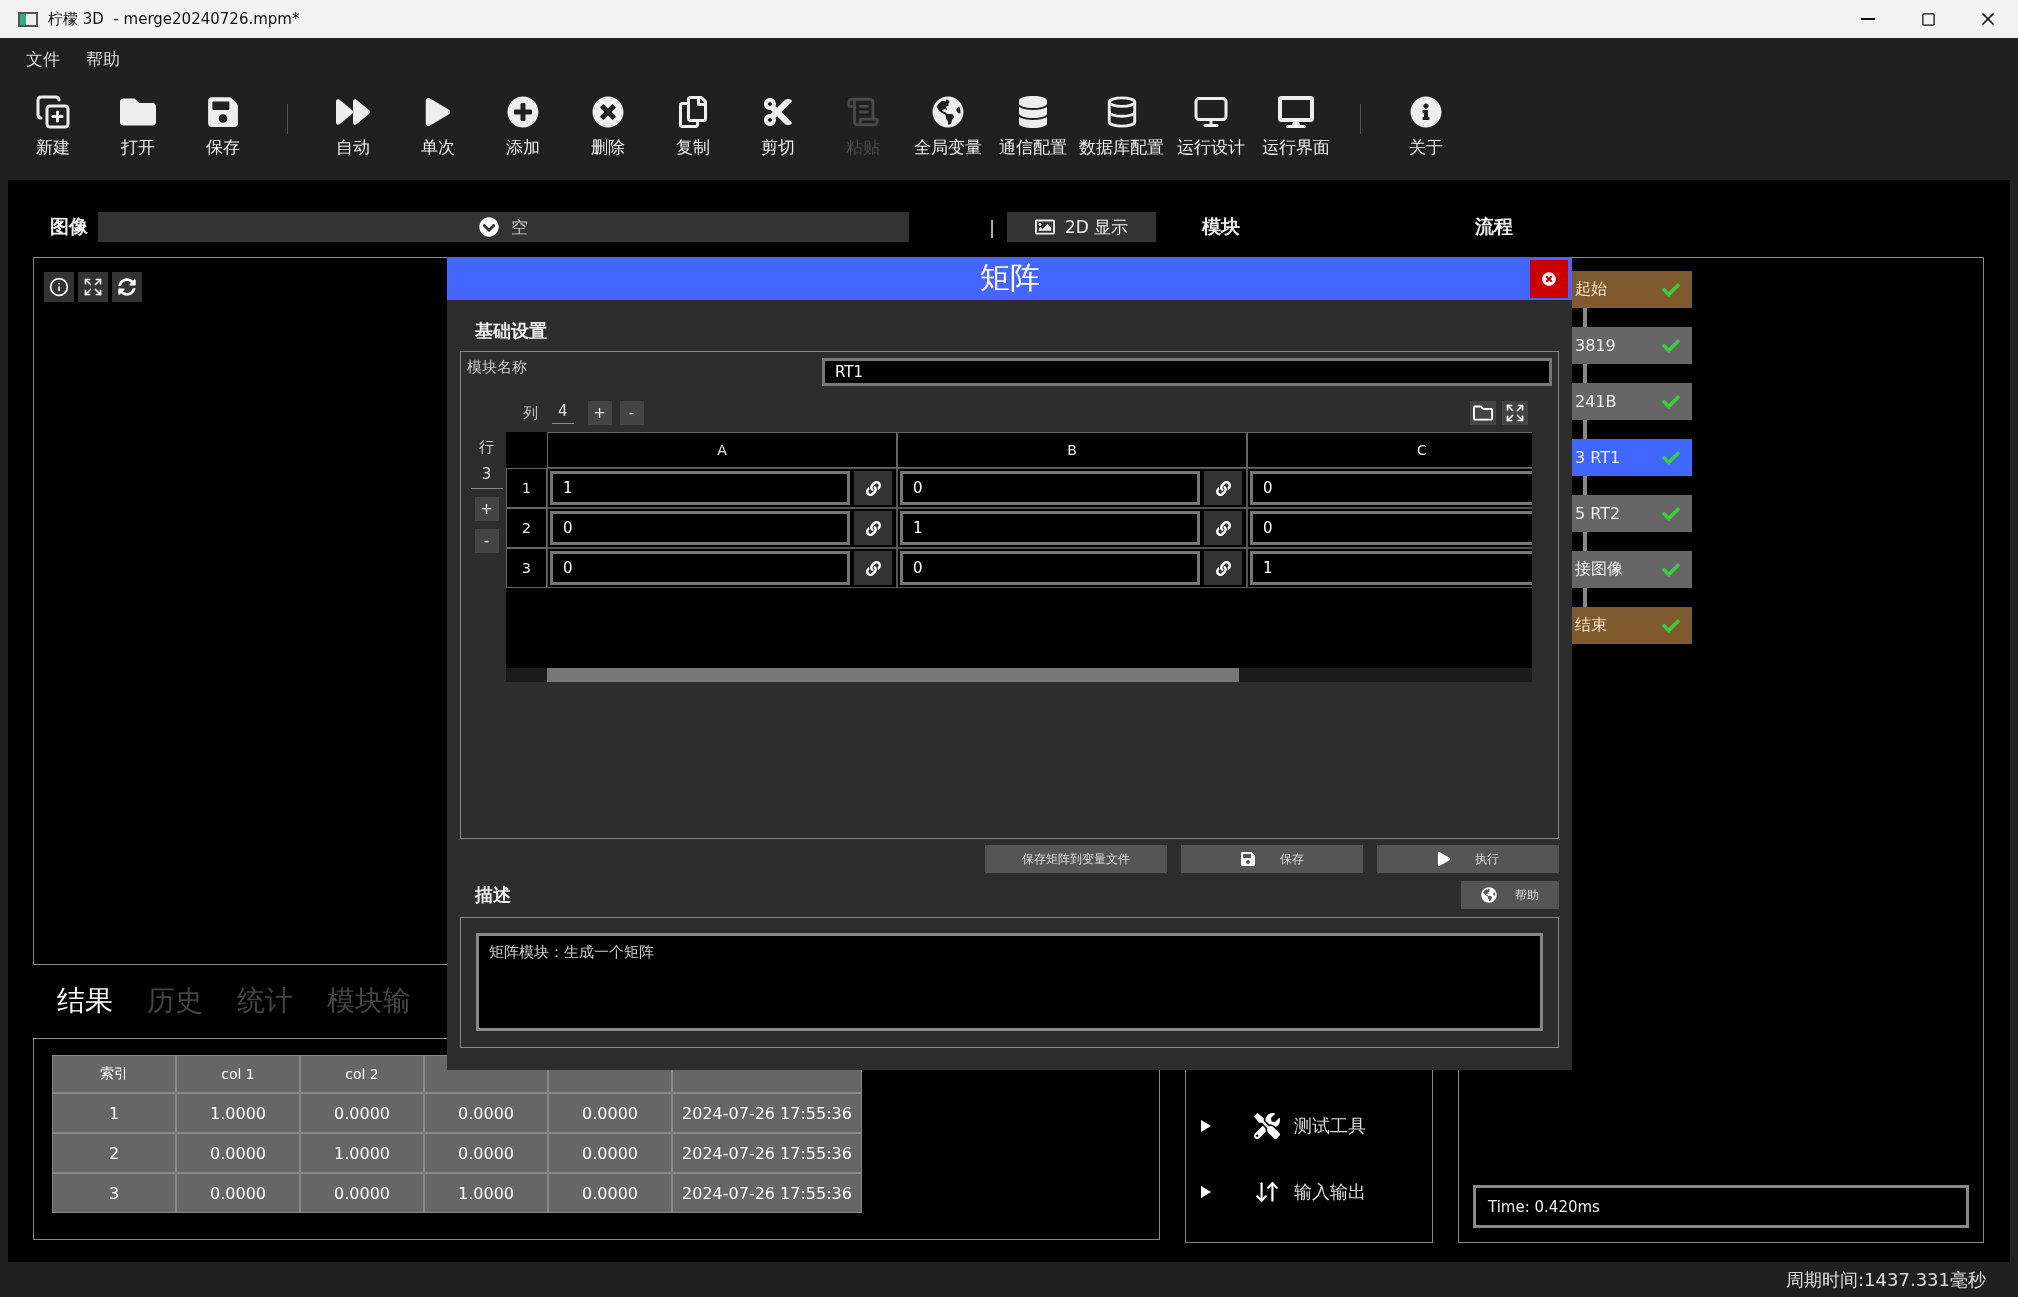 The width and height of the screenshot is (2018, 1297). What do you see at coordinates (692, 119) in the screenshot?
I see `toolbar-button: 复制` at bounding box center [692, 119].